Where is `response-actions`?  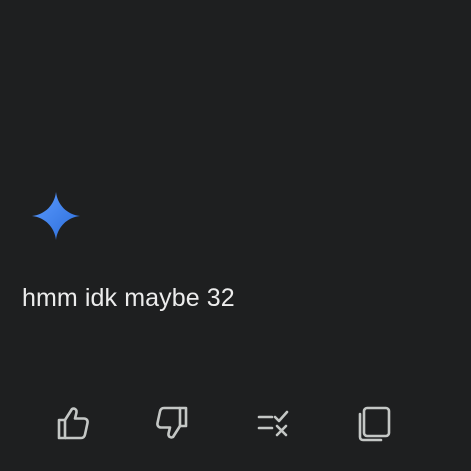
response-actions is located at coordinates (235, 424).